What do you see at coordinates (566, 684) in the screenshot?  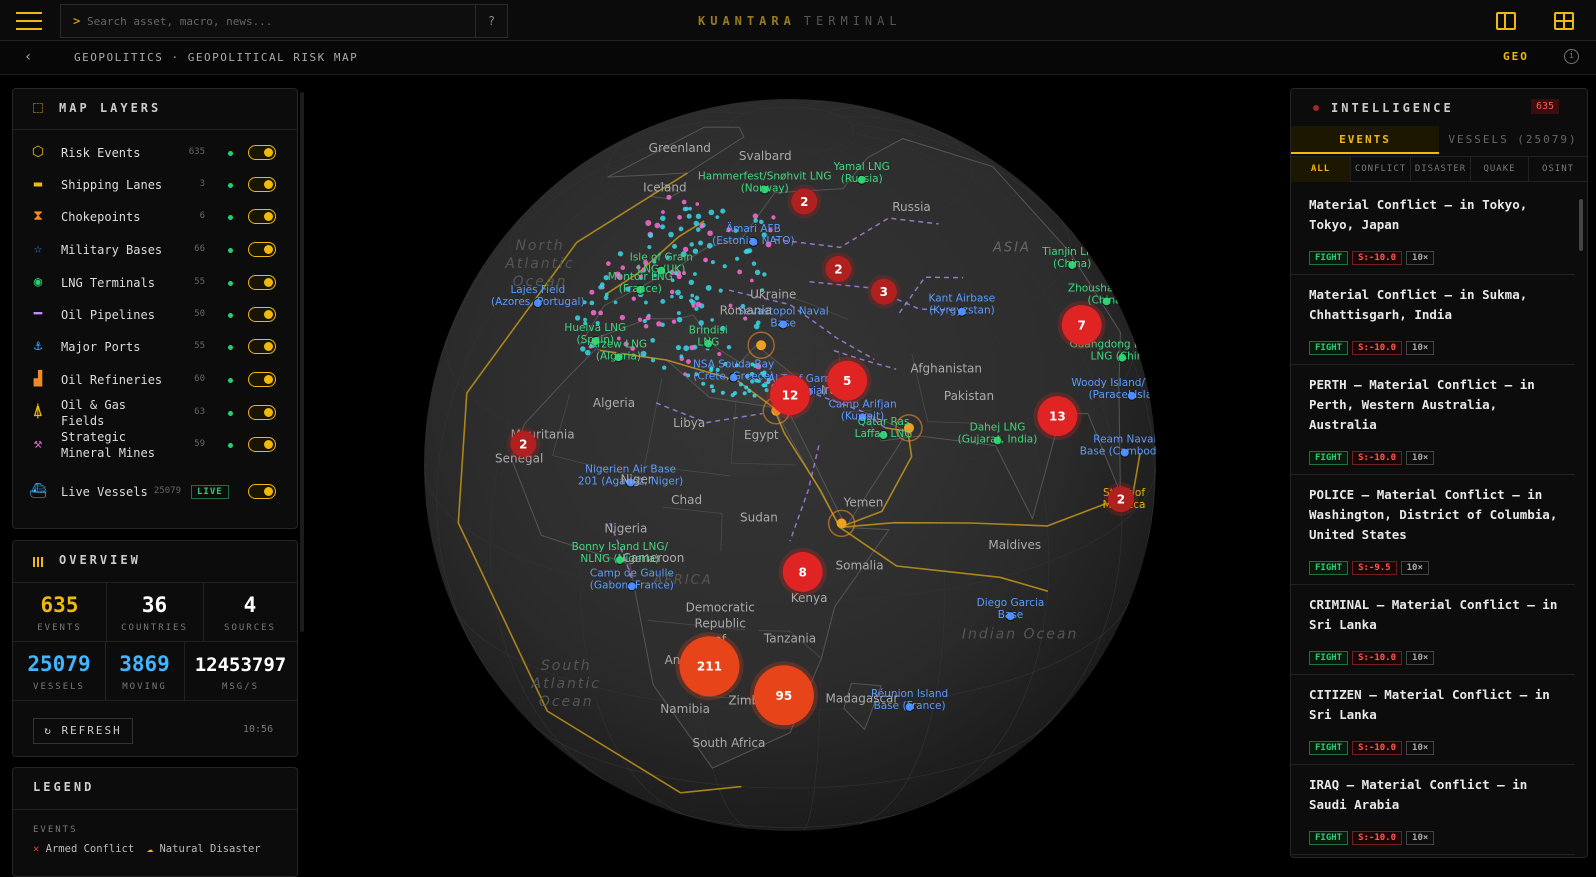 I see `region-label-south_atlantic: South Atlantic Ocean` at bounding box center [566, 684].